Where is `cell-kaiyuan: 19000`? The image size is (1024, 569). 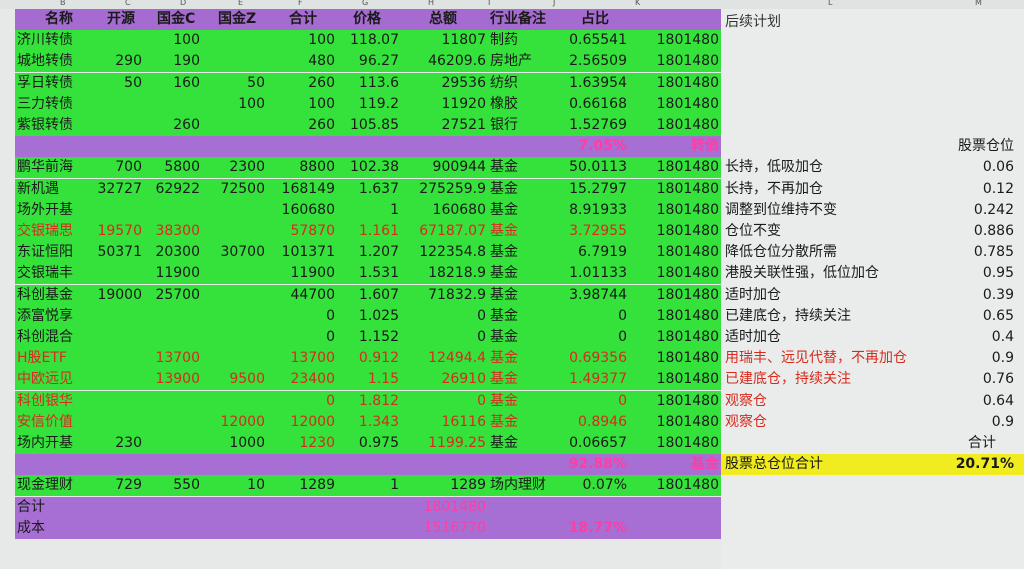
cell-kaiyuan: 19000 is located at coordinates (119, 295).